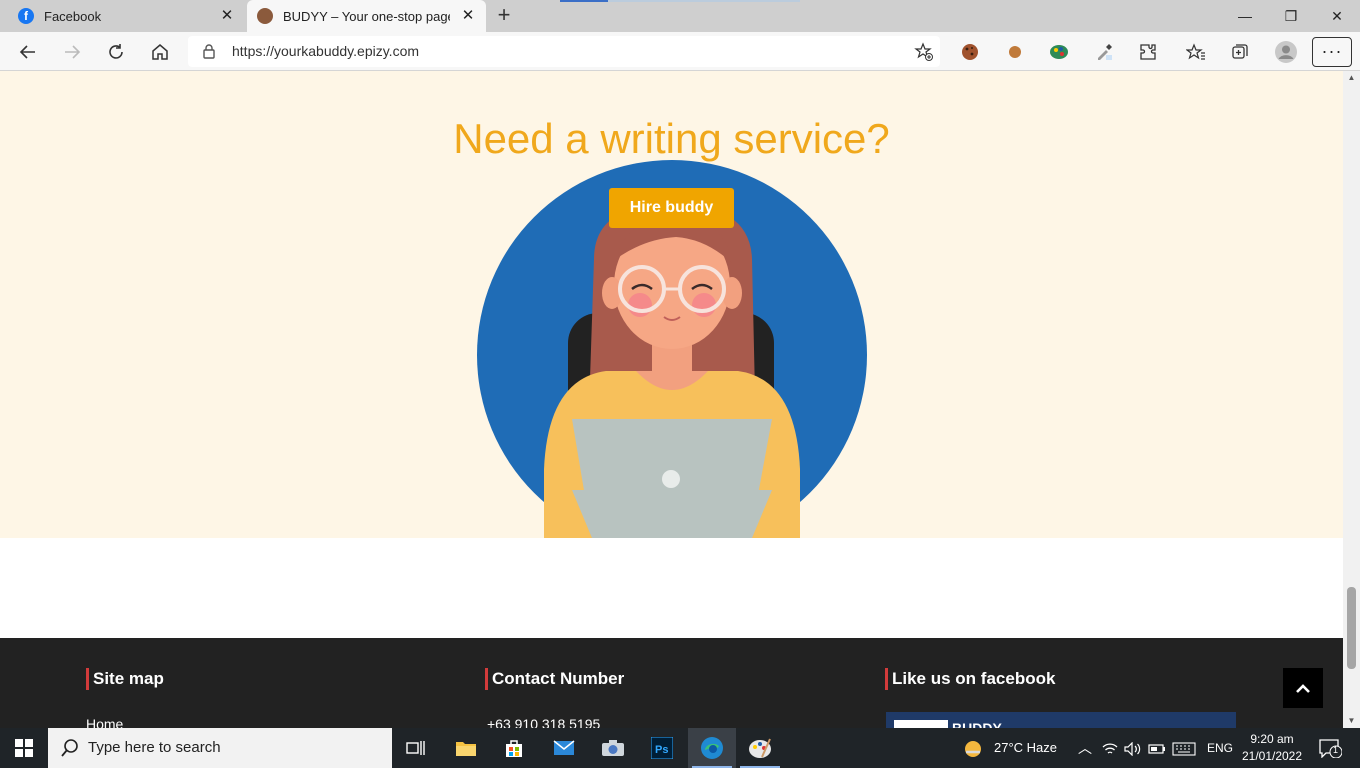  Describe the element at coordinates (265, 16) in the screenshot. I see `cookie-icon` at that location.